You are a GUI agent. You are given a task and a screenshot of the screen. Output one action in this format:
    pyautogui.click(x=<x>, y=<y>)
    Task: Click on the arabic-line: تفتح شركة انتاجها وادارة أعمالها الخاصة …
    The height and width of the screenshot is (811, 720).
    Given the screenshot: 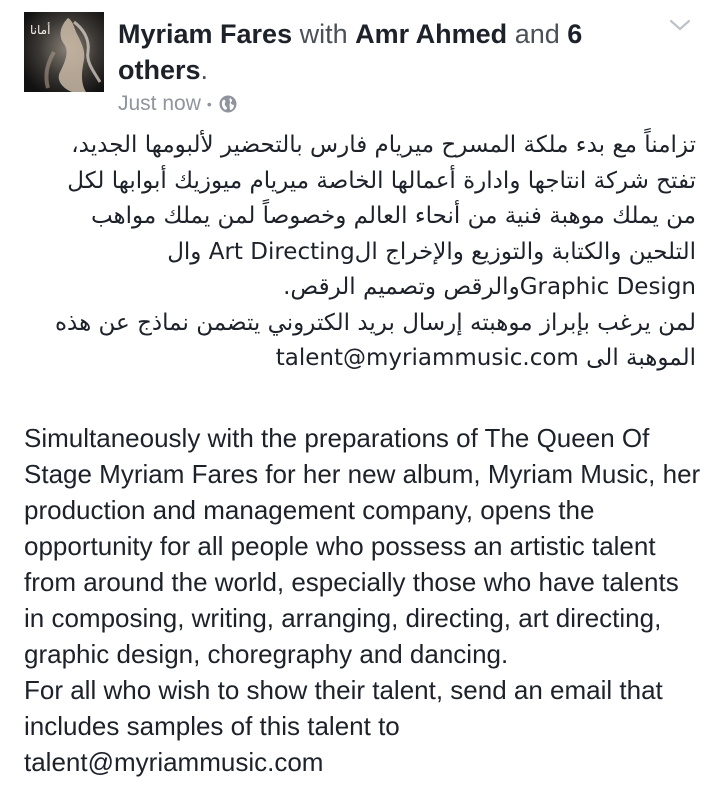 What is the action you would take?
    pyautogui.click(x=381, y=180)
    